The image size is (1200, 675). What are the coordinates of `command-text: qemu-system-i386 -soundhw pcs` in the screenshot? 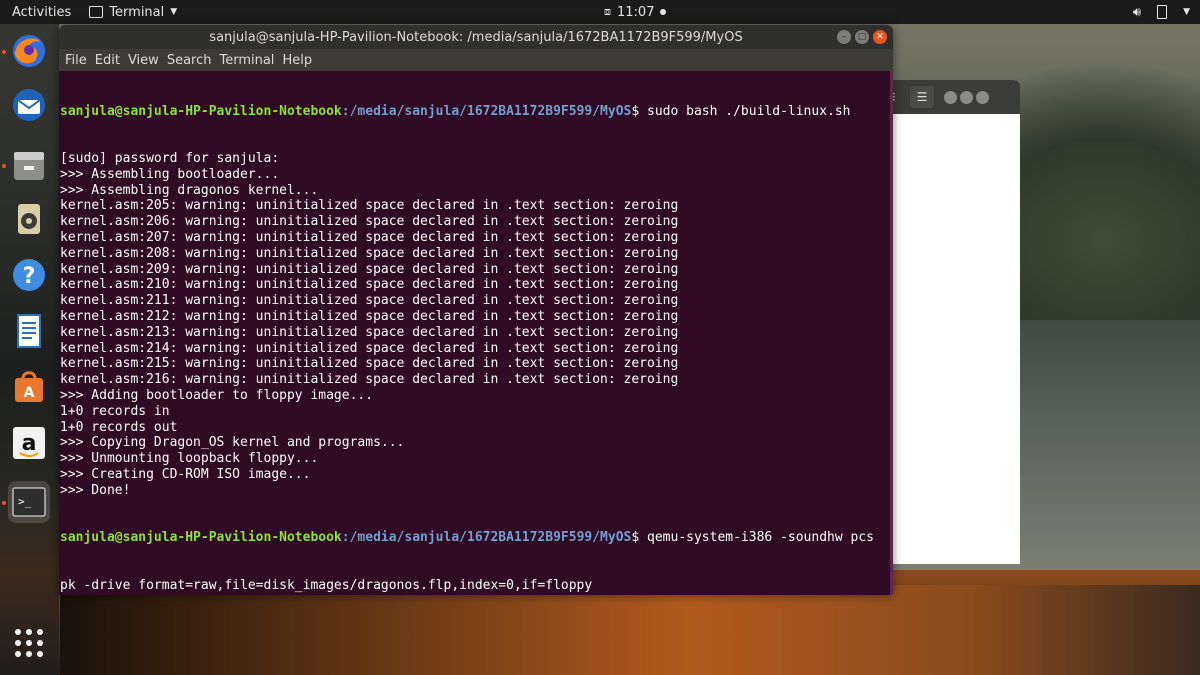 It's located at (760, 538).